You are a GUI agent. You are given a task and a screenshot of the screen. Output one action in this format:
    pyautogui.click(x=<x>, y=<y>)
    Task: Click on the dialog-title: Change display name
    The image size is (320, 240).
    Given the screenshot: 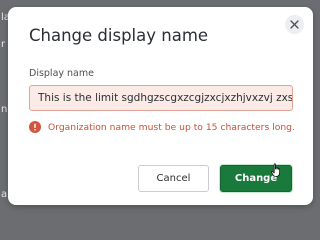 What is the action you would take?
    pyautogui.click(x=119, y=35)
    